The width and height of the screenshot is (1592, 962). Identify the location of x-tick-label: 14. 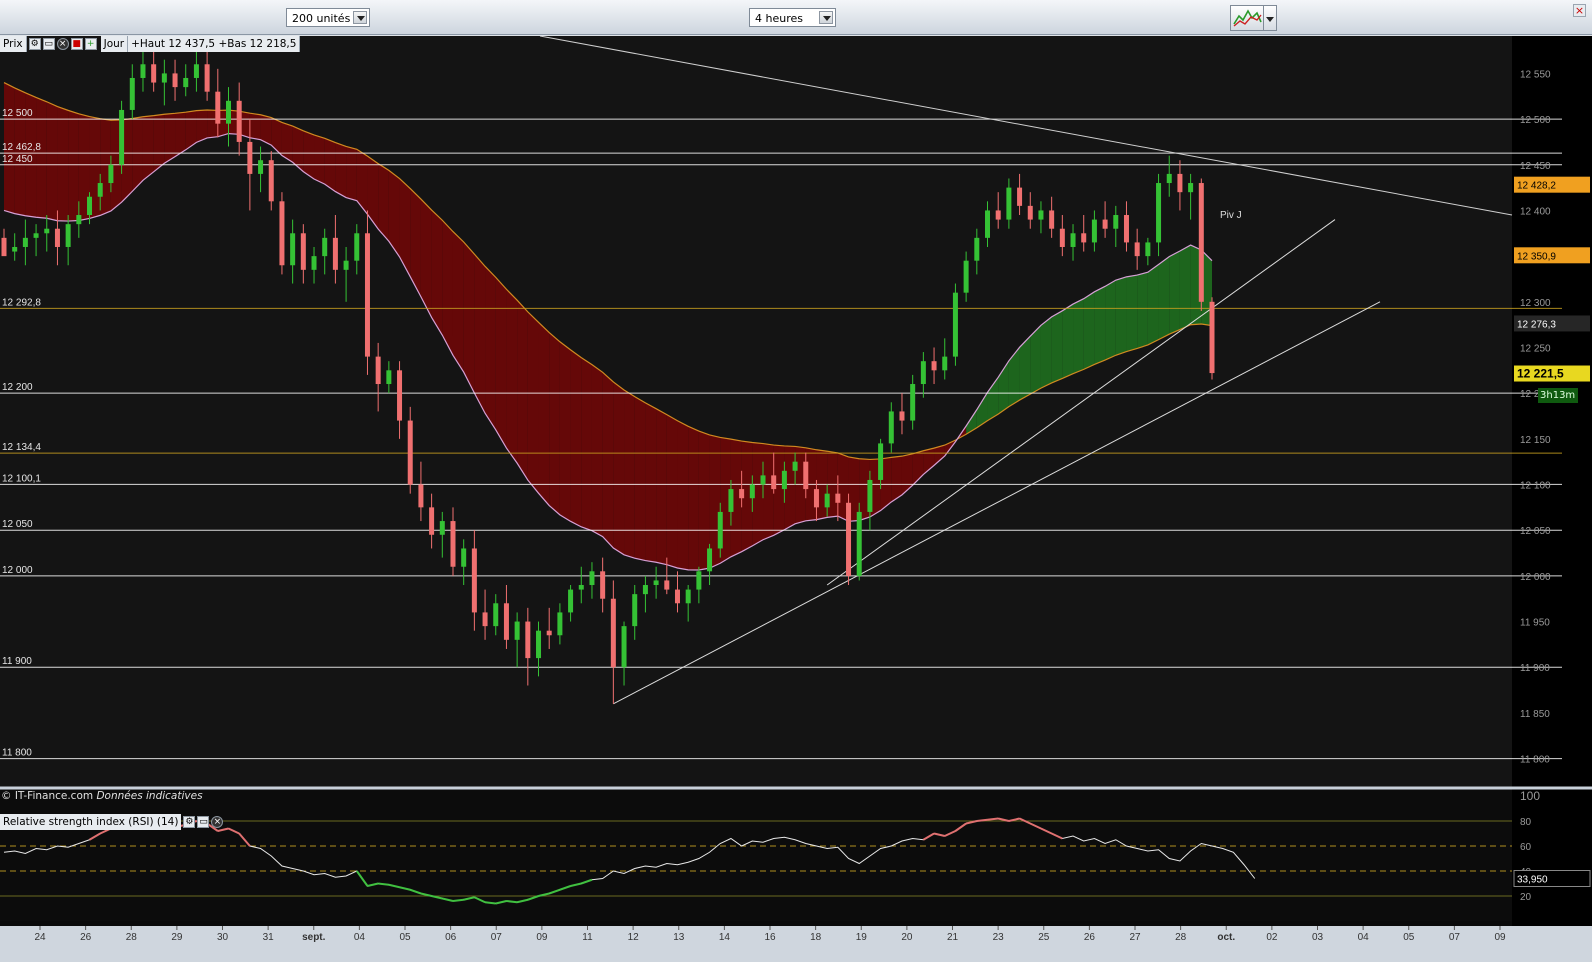
(725, 937).